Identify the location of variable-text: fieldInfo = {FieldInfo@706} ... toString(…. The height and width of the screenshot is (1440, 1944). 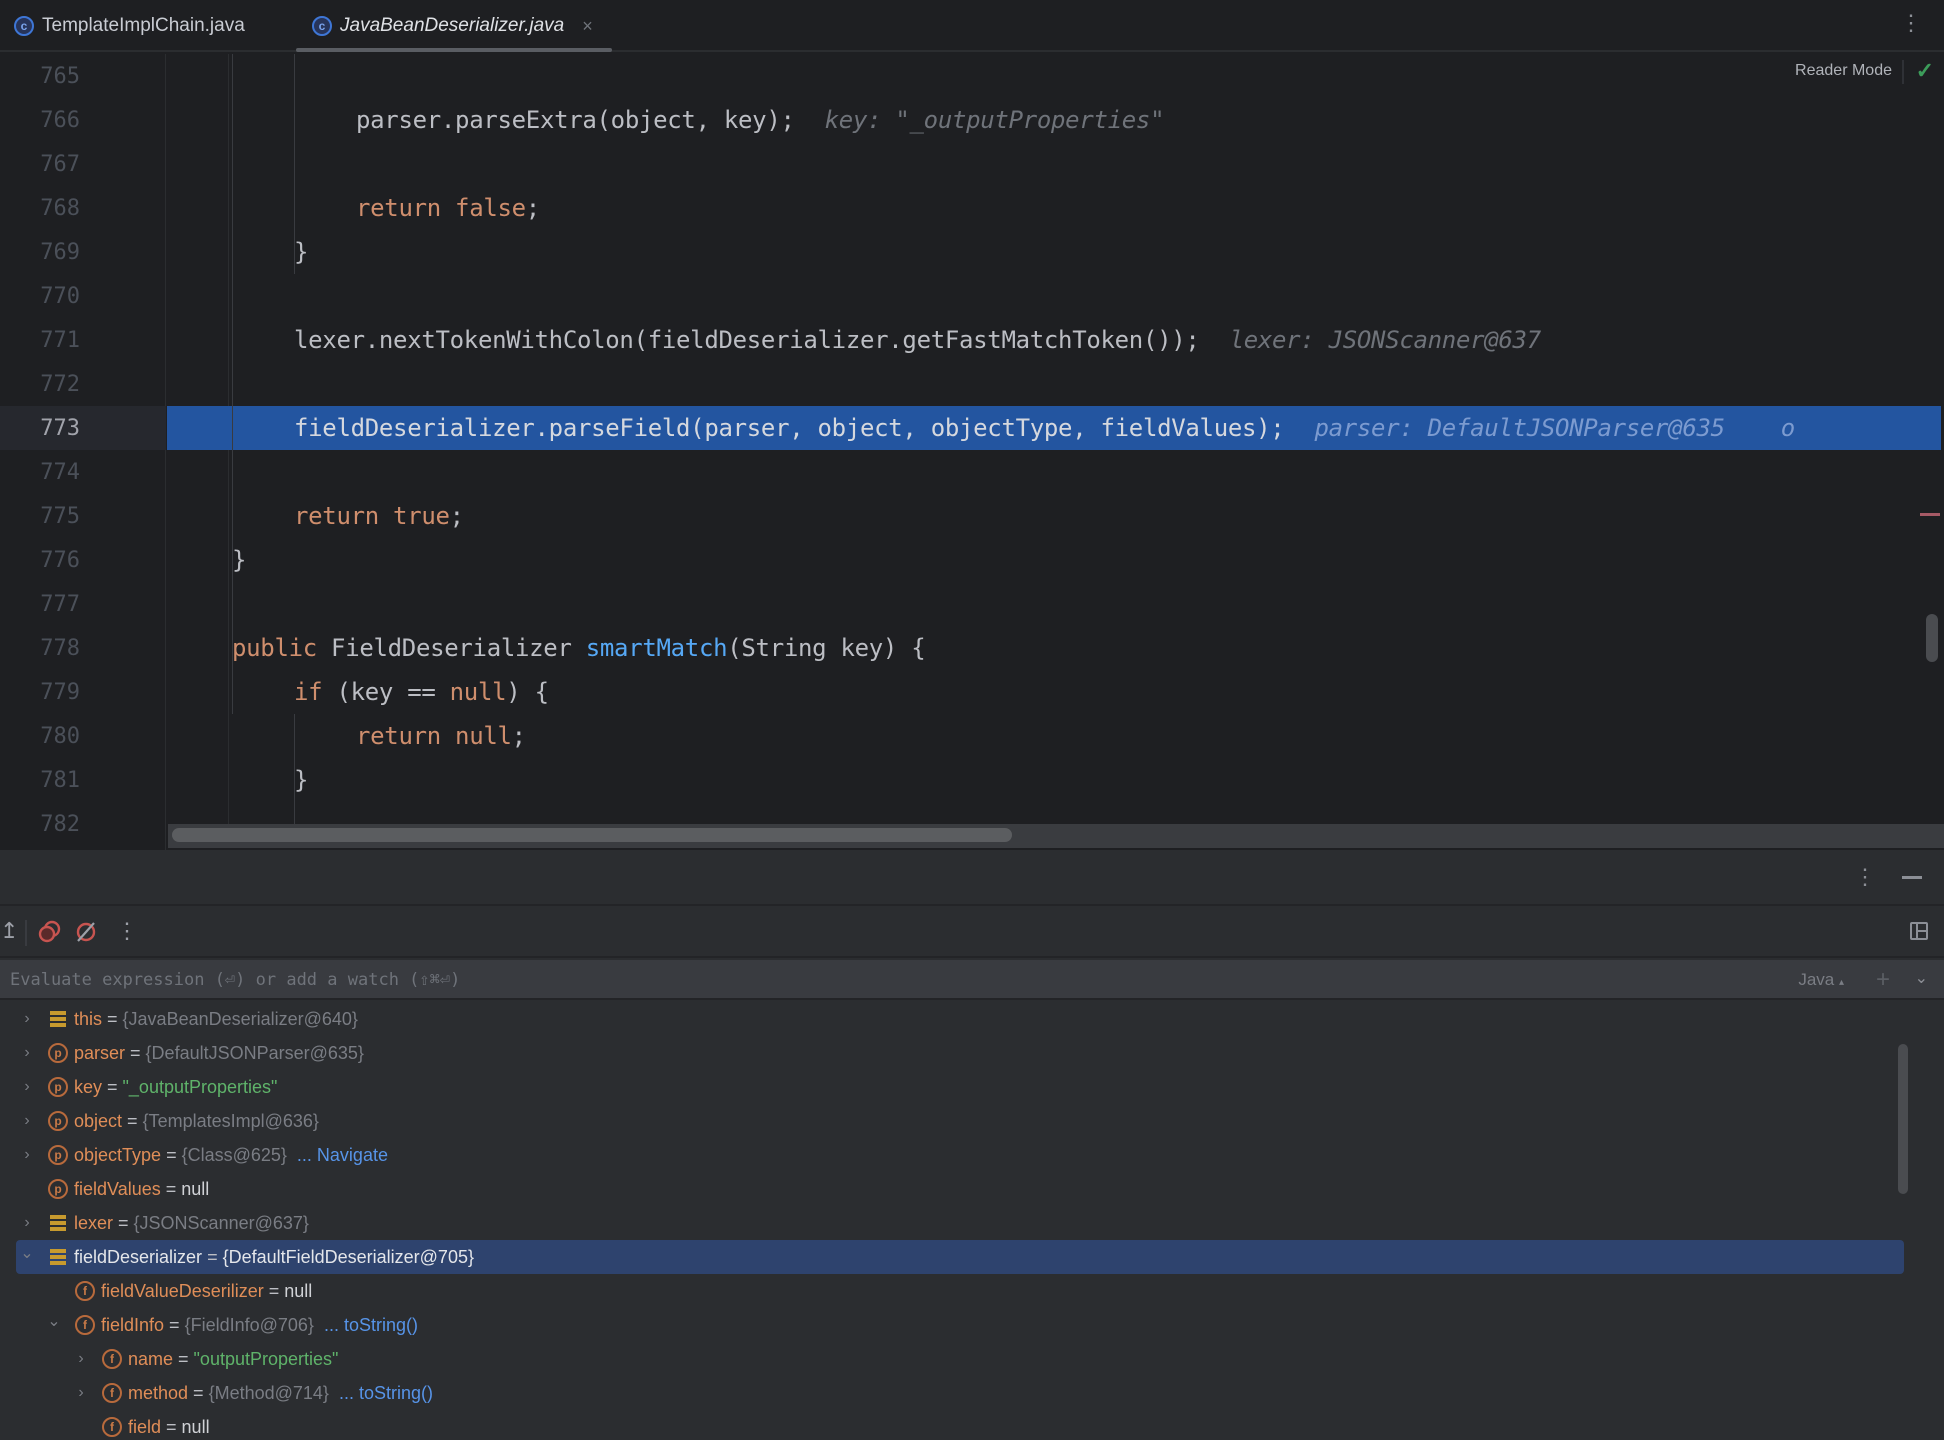
(259, 1325).